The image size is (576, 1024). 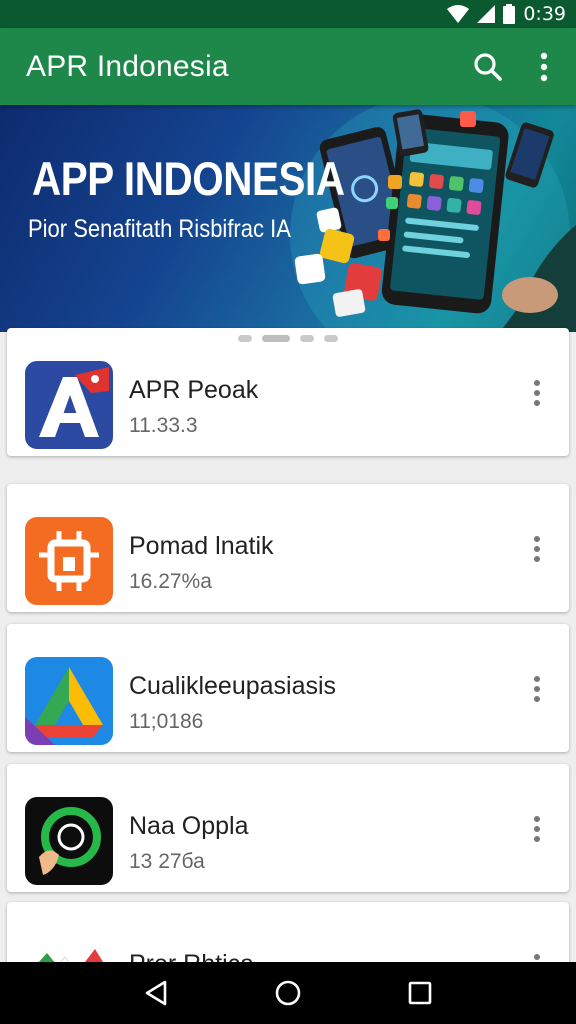 I want to click on system-nav-bar, so click(x=288, y=993).